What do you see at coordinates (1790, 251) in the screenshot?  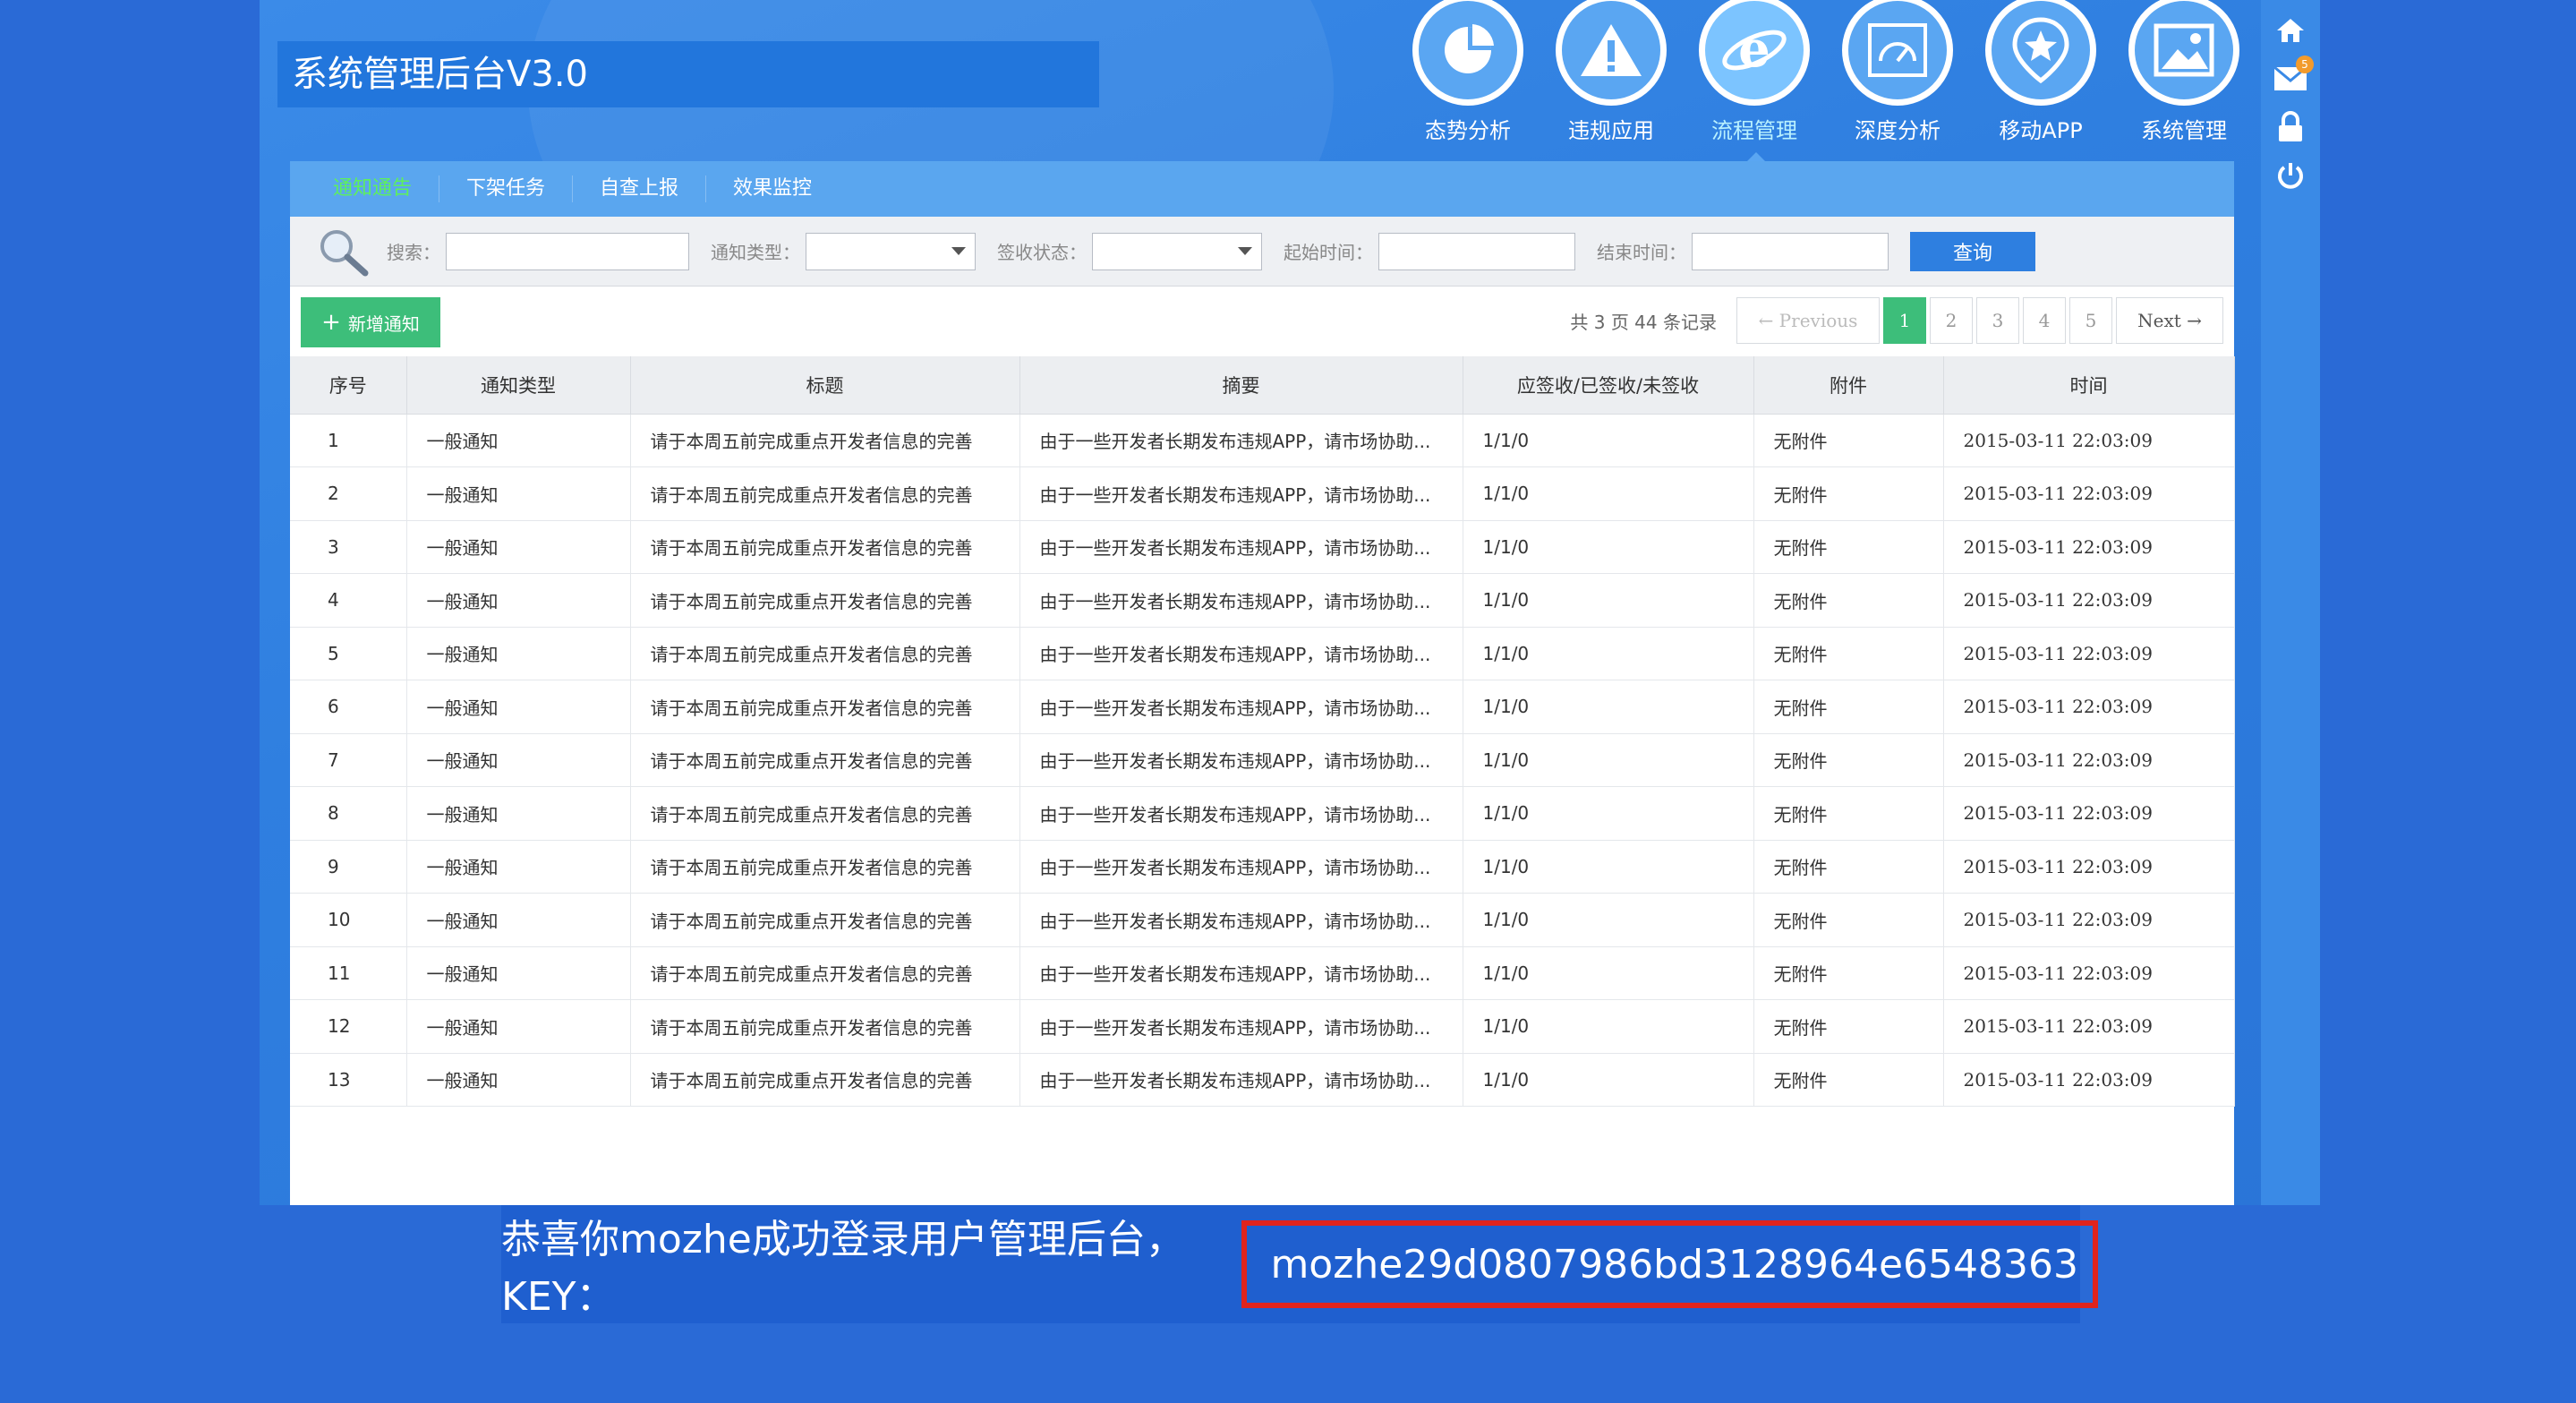 I see `end-time-input` at bounding box center [1790, 251].